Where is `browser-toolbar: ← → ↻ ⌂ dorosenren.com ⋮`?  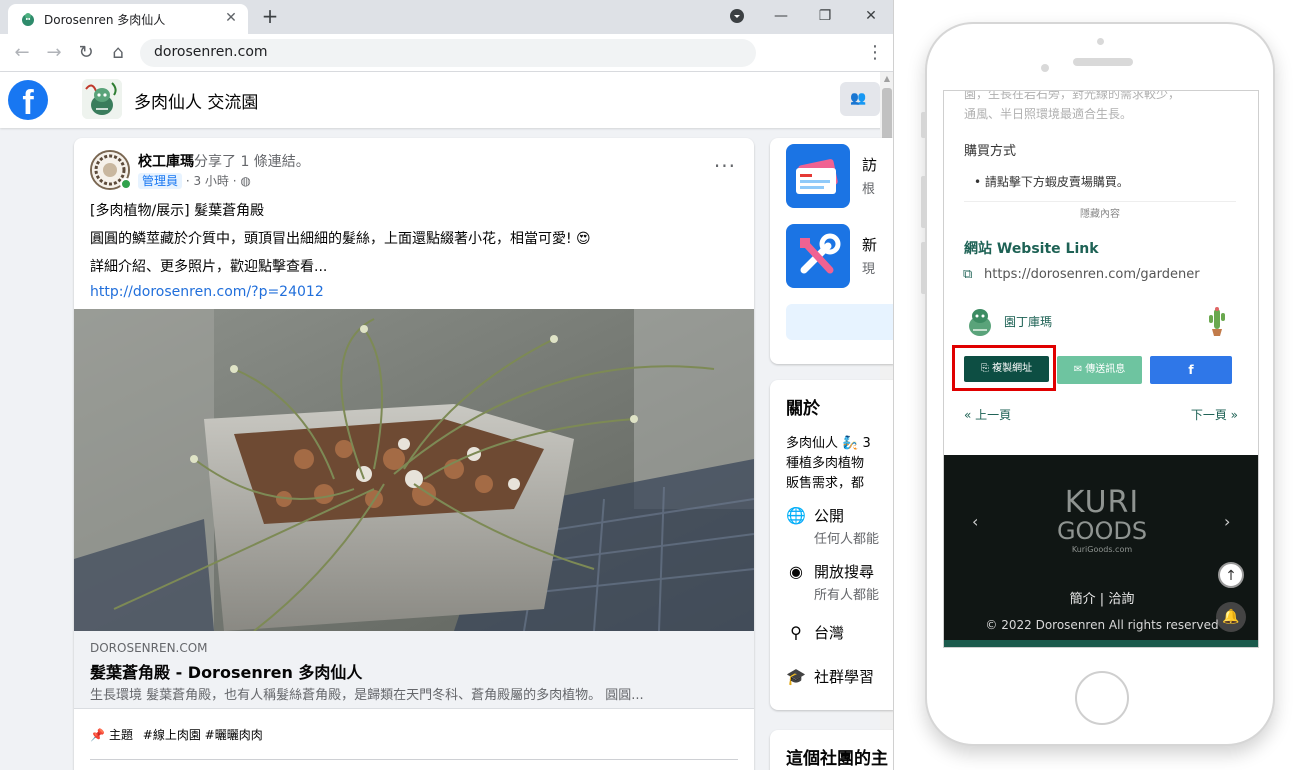
browser-toolbar: ← → ↻ ⌂ dorosenren.com ⋮ is located at coordinates (446, 53).